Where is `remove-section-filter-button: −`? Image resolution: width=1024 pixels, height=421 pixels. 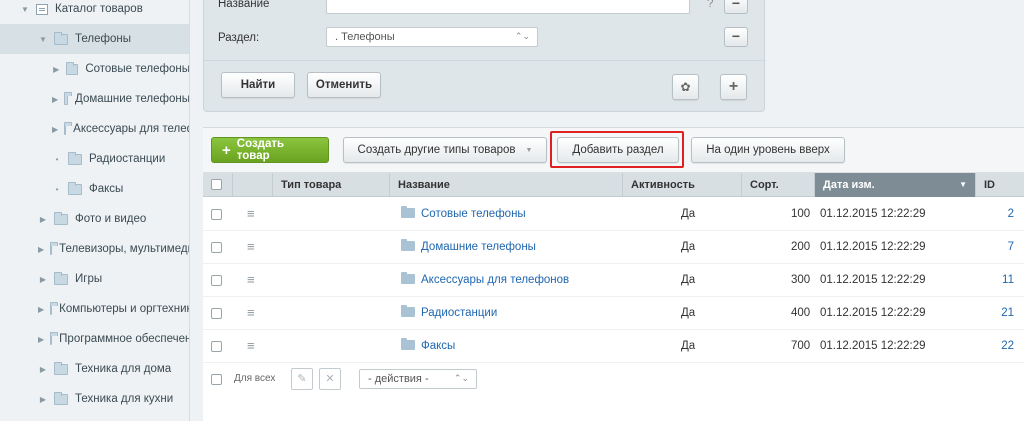
remove-section-filter-button: − is located at coordinates (736, 37).